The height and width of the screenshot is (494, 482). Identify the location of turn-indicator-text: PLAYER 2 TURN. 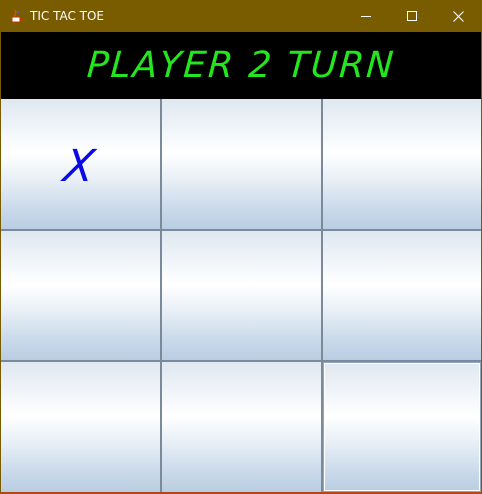
(241, 65).